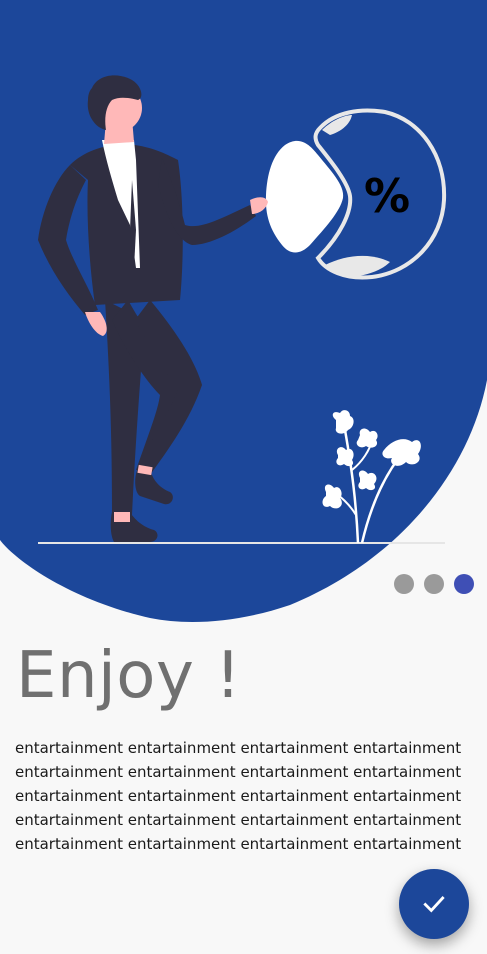 This screenshot has height=954, width=487. What do you see at coordinates (464, 584) in the screenshot?
I see `page-dot-3-active` at bounding box center [464, 584].